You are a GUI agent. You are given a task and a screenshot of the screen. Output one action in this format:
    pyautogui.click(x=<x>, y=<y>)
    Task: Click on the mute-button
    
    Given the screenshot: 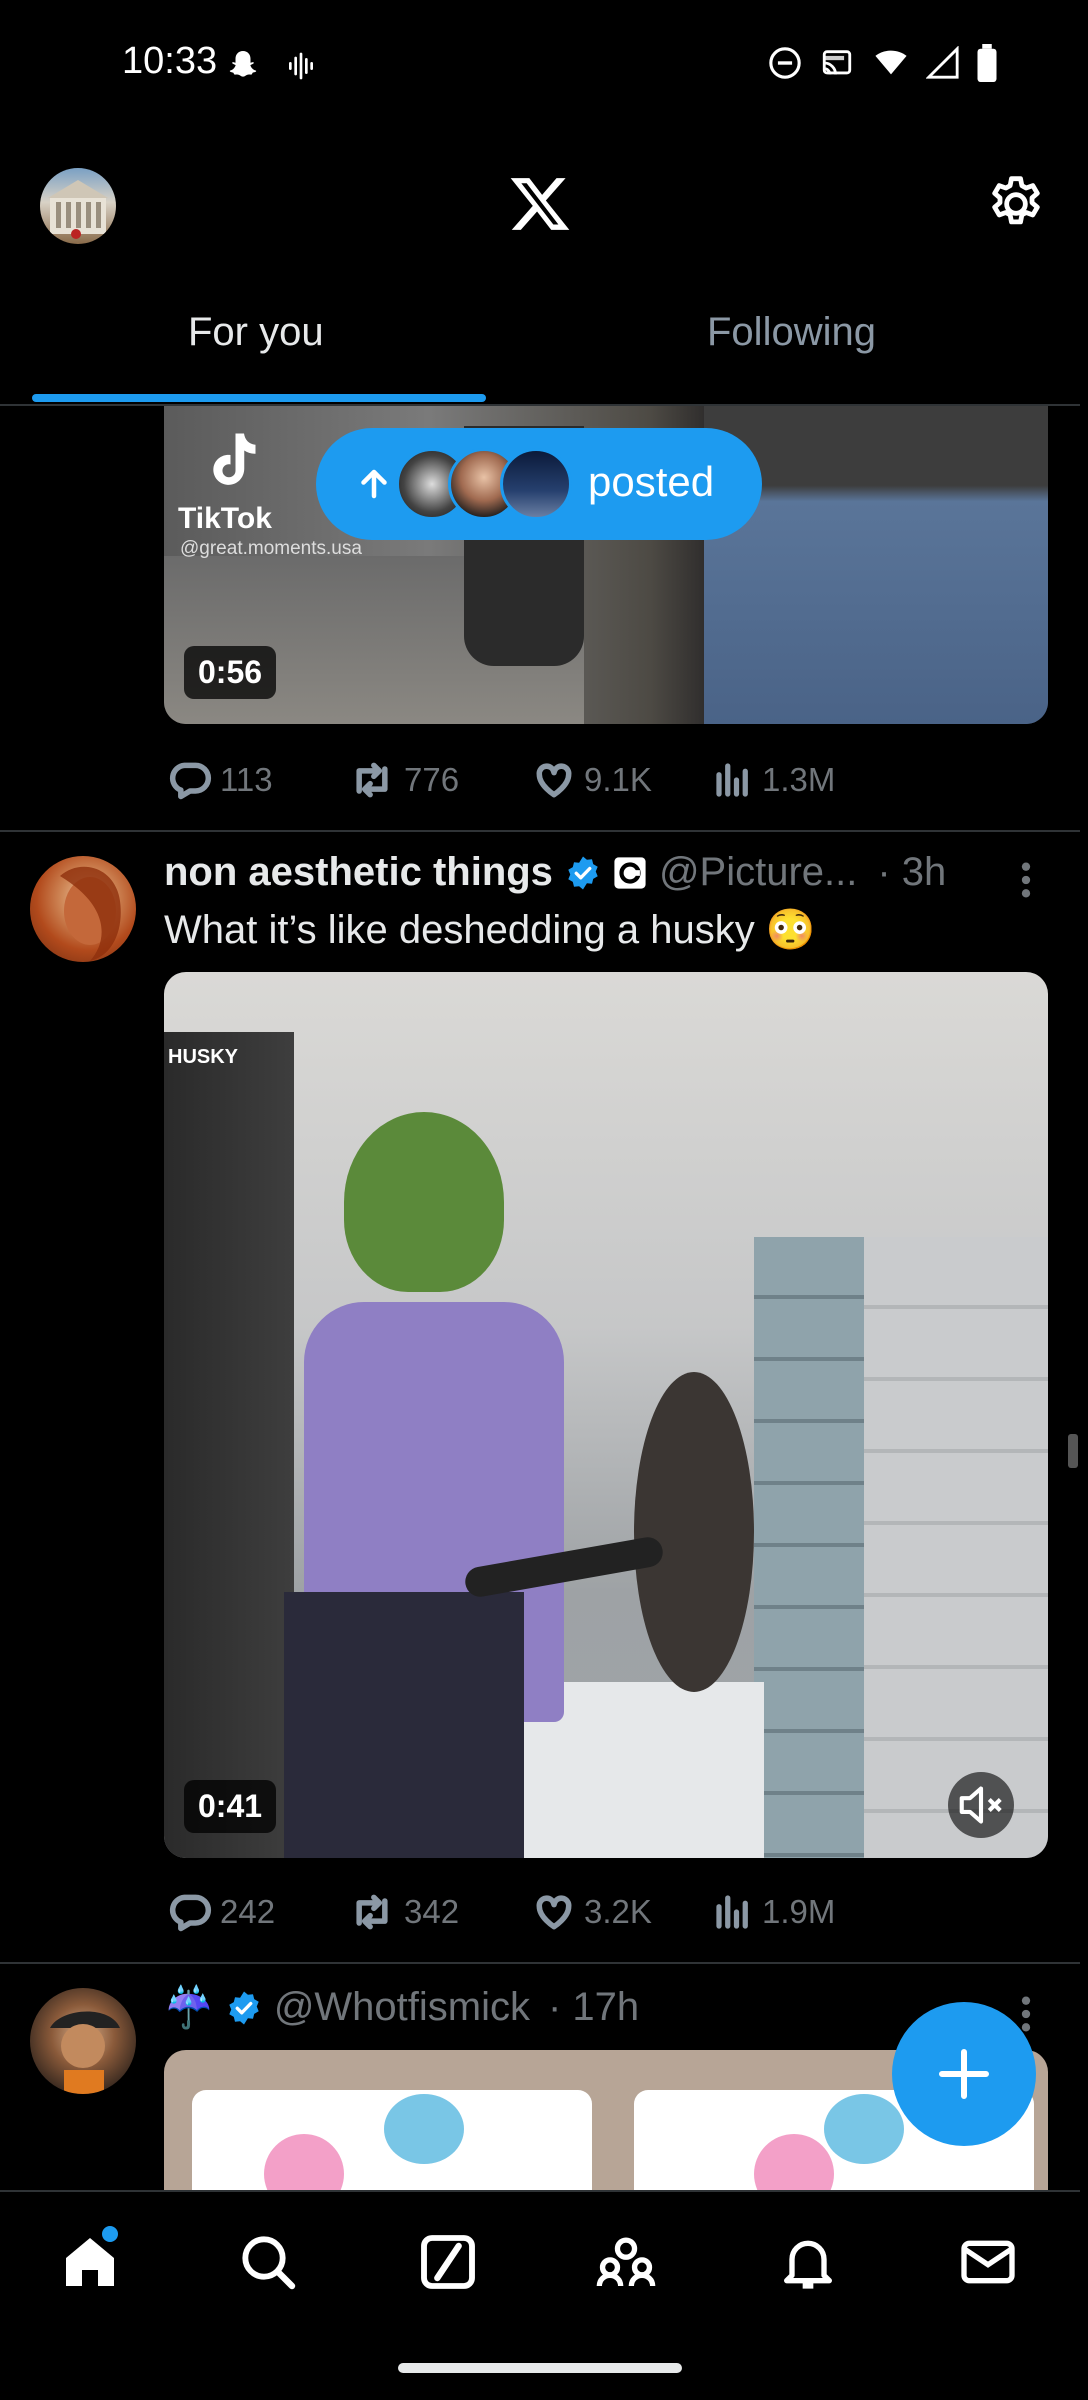 What is the action you would take?
    pyautogui.click(x=981, y=1805)
    